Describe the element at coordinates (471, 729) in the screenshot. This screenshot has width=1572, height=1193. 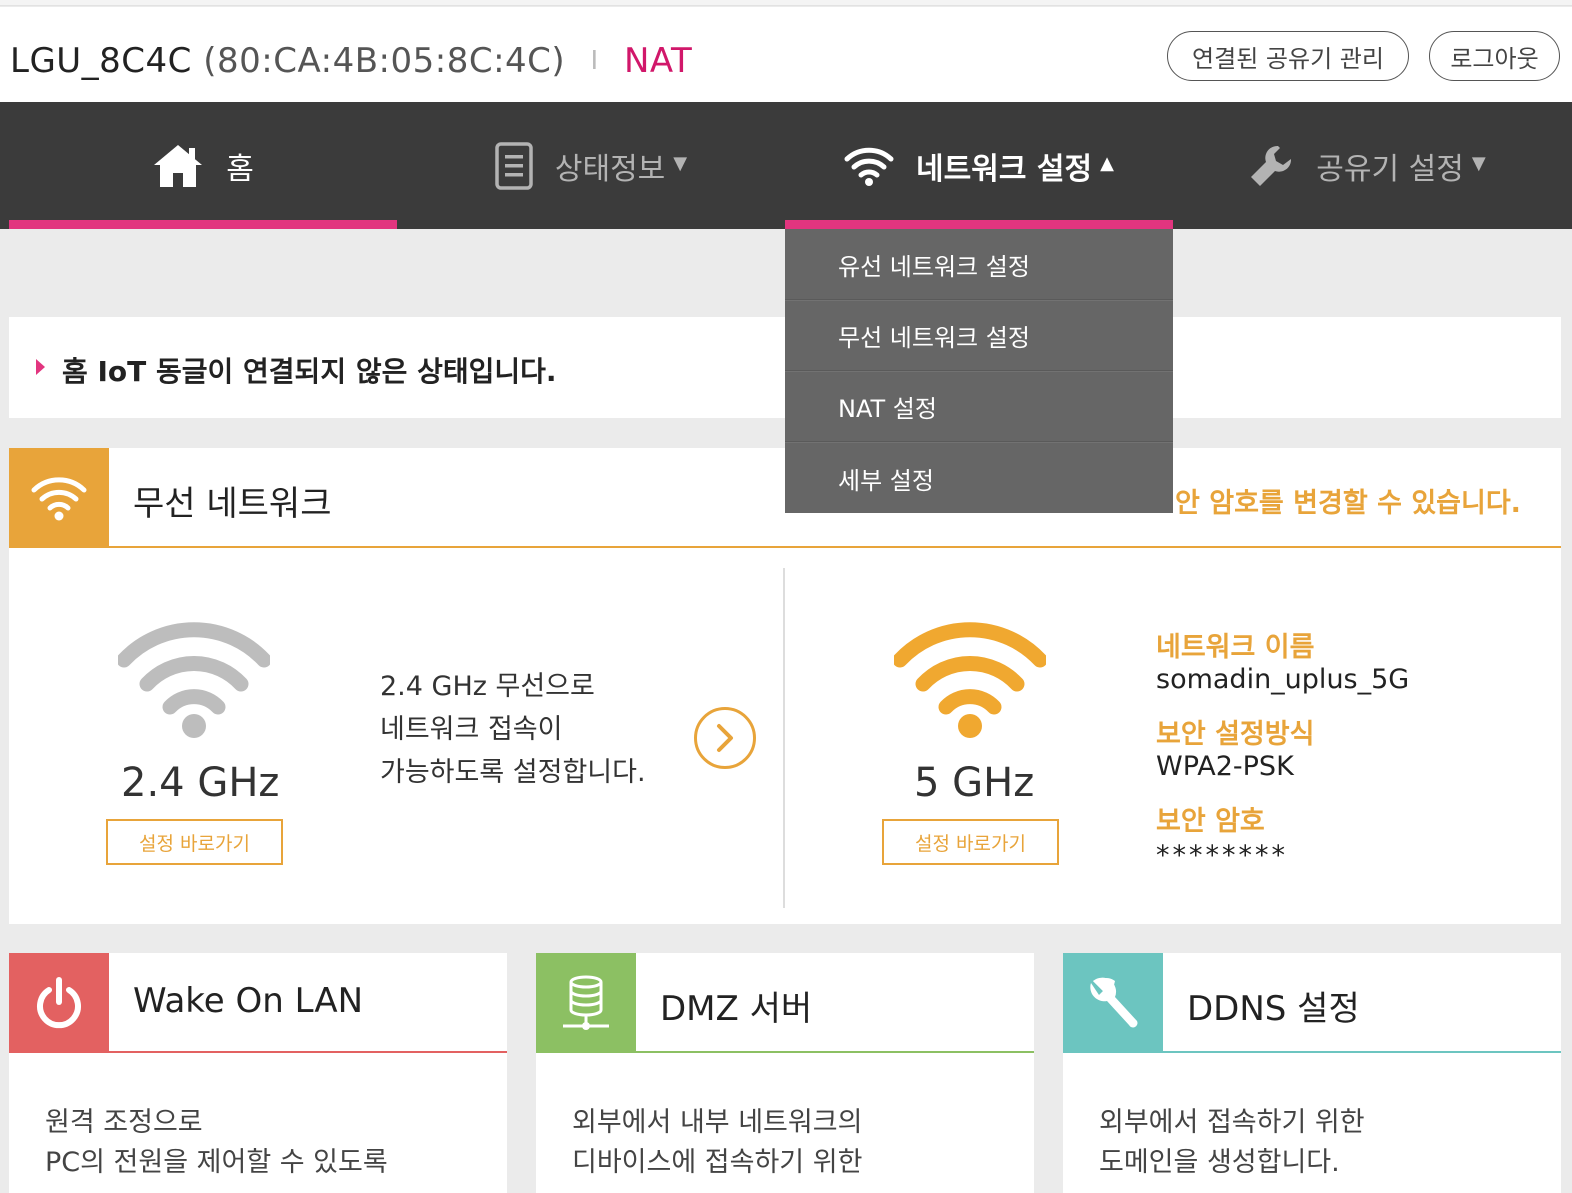
I see `band-24ghz-desc-line: 네트워크 접속이` at that location.